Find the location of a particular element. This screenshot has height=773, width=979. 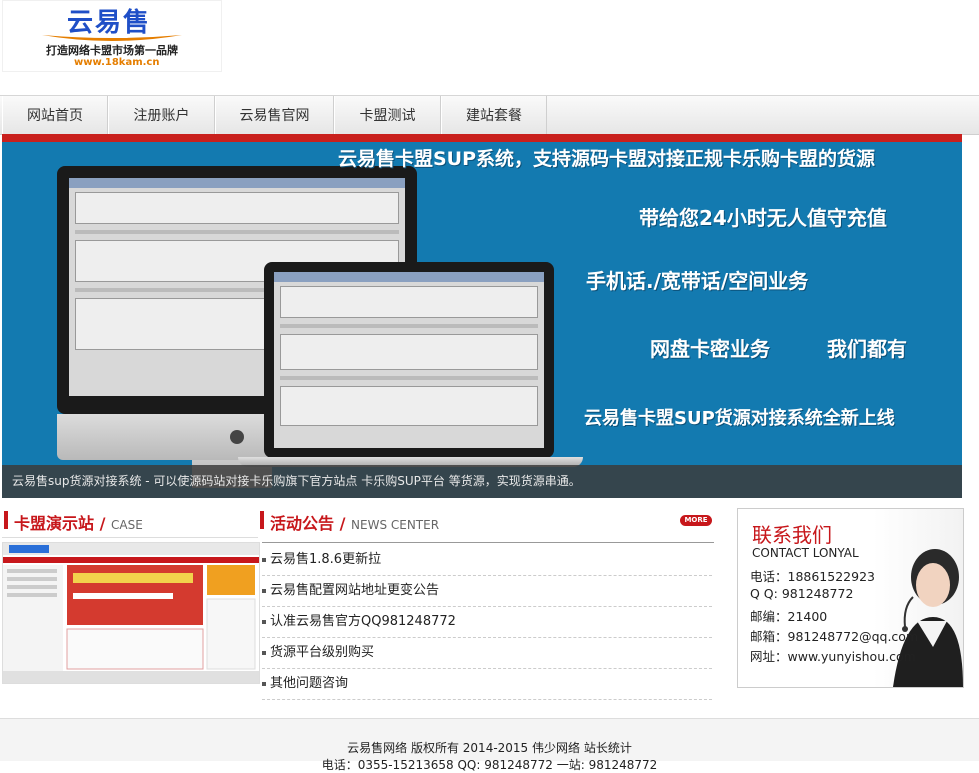

logo-tagline: 打造网络卡盟市场第一品牌 is located at coordinates (112, 50).